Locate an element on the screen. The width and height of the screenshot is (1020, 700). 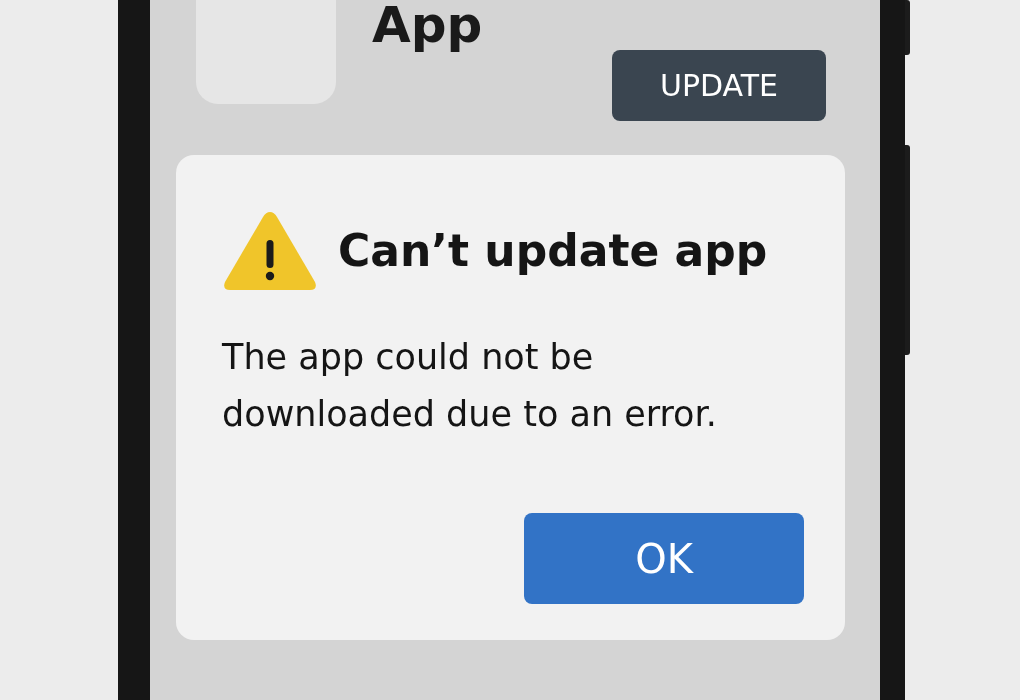
app-title: App is located at coordinates (427, 27).